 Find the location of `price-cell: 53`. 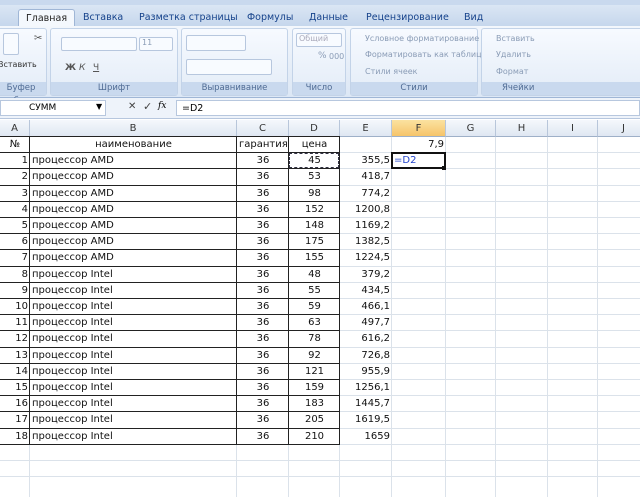

price-cell: 53 is located at coordinates (314, 177).